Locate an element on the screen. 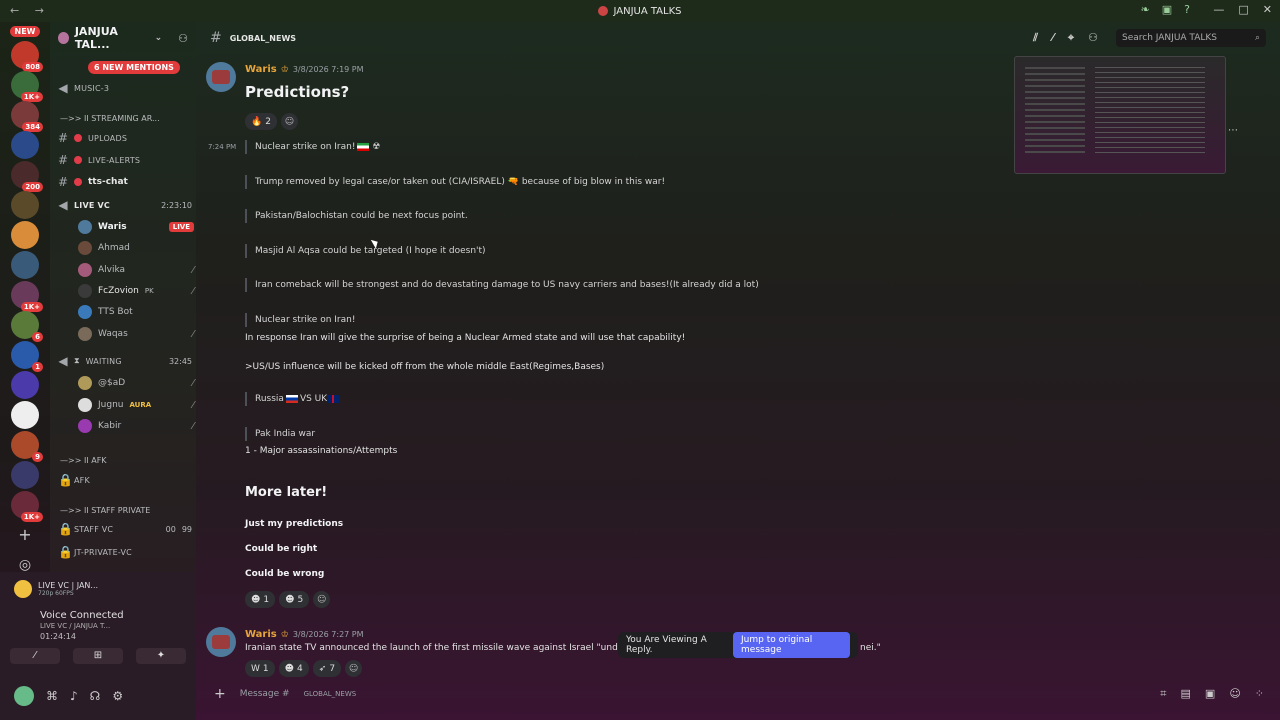 The width and height of the screenshot is (1280, 720). reaction-2: ☻ 4 is located at coordinates (293, 668).